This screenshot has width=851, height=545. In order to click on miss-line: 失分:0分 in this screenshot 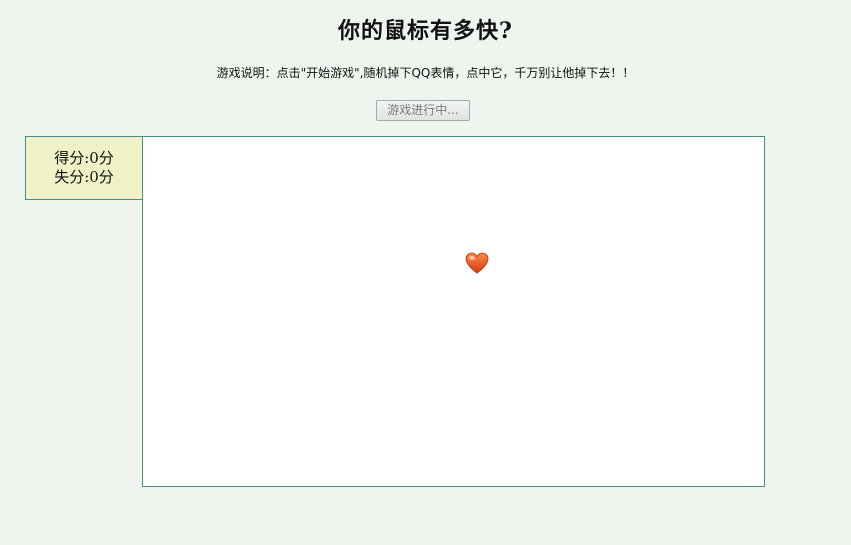, I will do `click(84, 177)`.